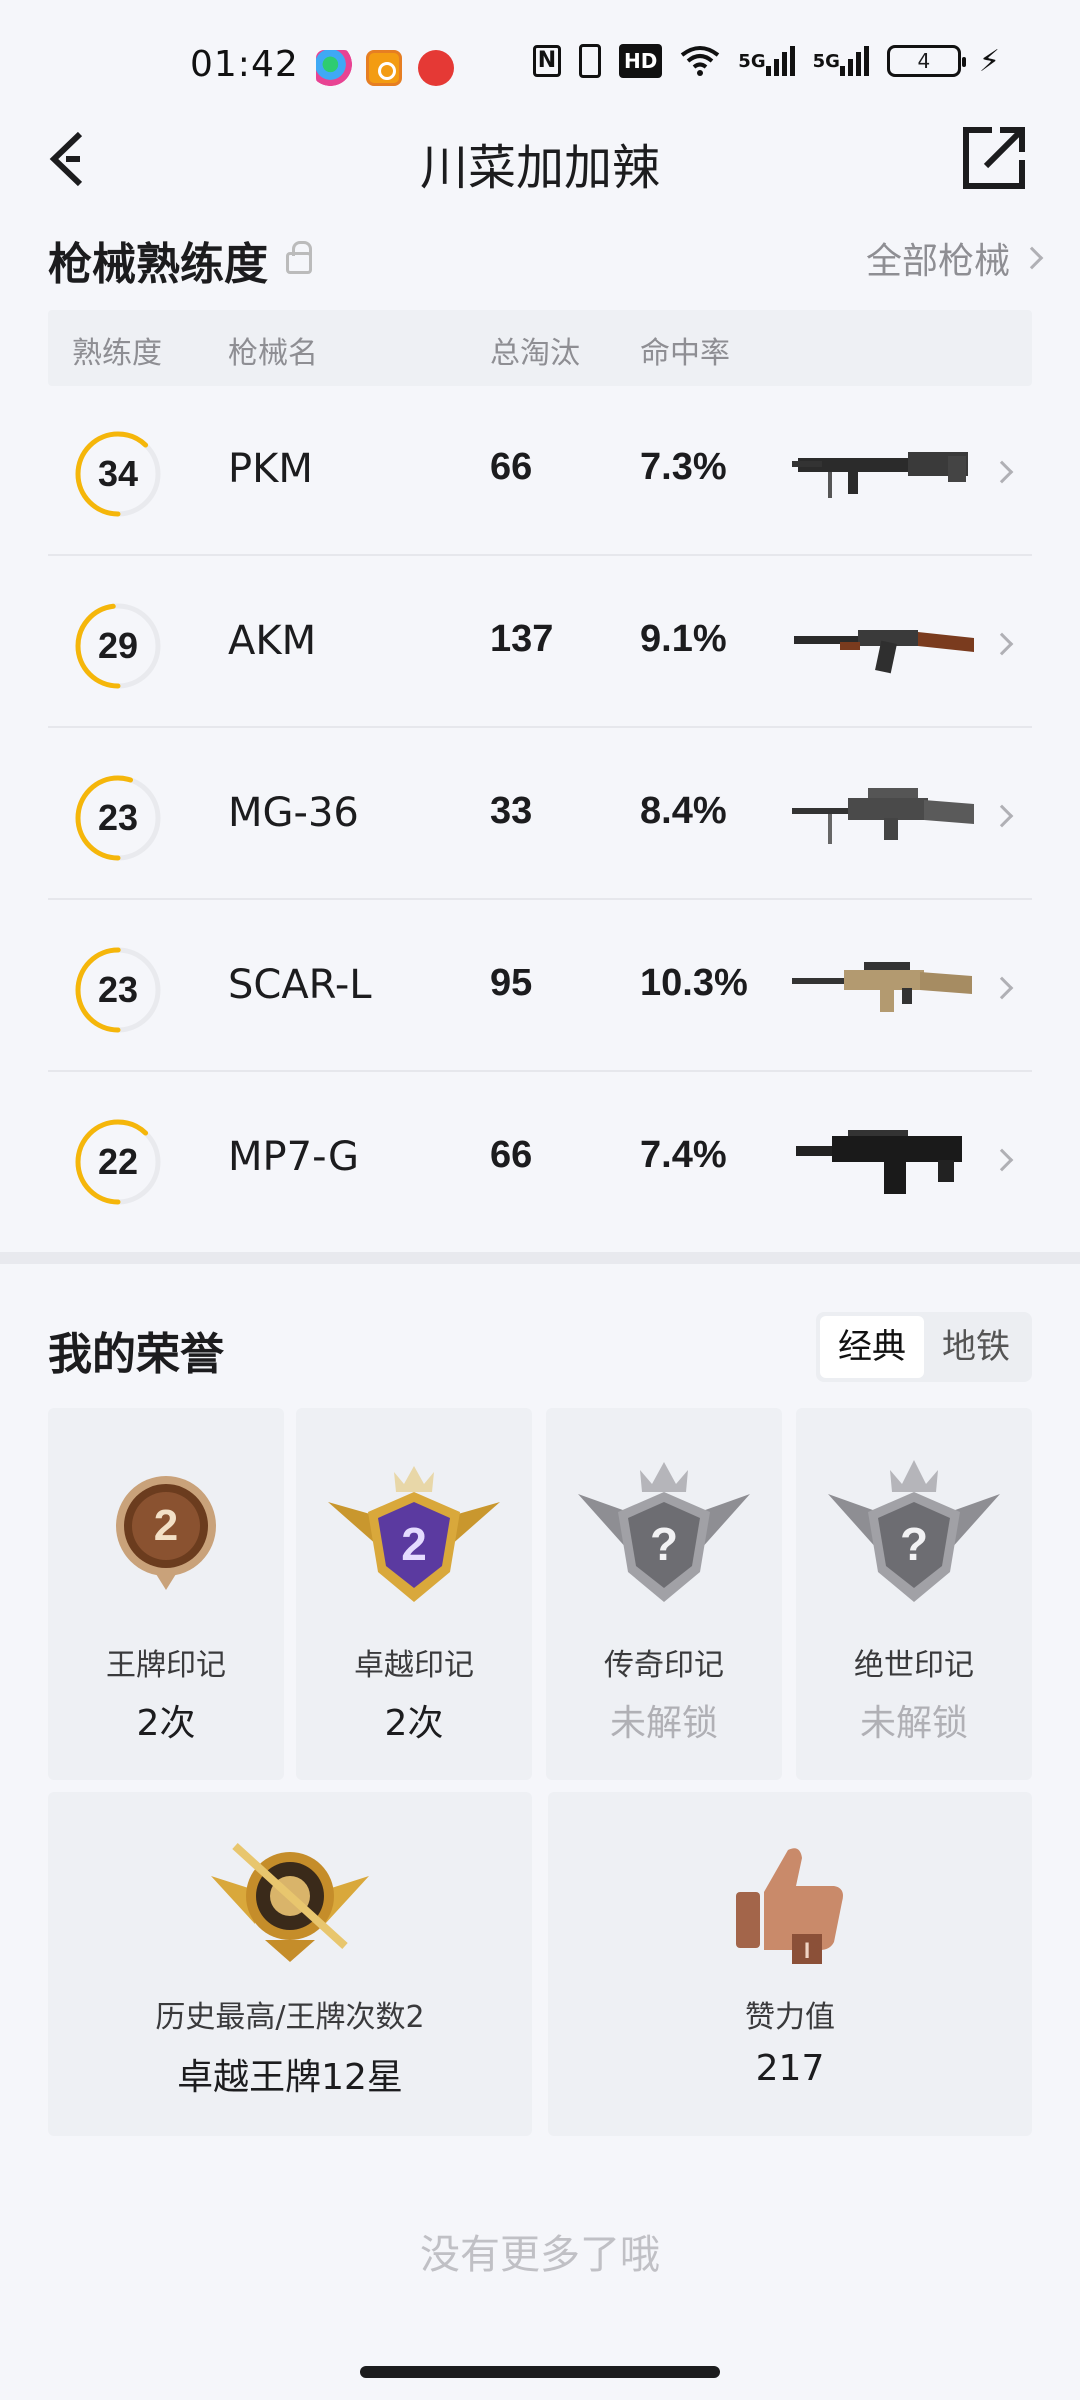 The image size is (1080, 2400). Describe the element at coordinates (640, 61) in the screenshot. I see `hd-icon: HD` at that location.